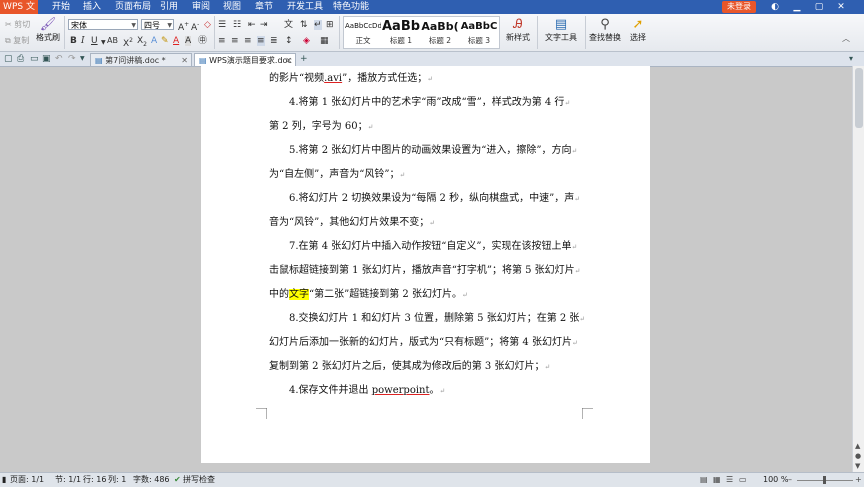 The width and height of the screenshot is (864, 487). What do you see at coordinates (426, 295) in the screenshot?
I see `document-paragraph: 中的文字“第二张”超链接到第 2 张幻灯片。↵` at bounding box center [426, 295].